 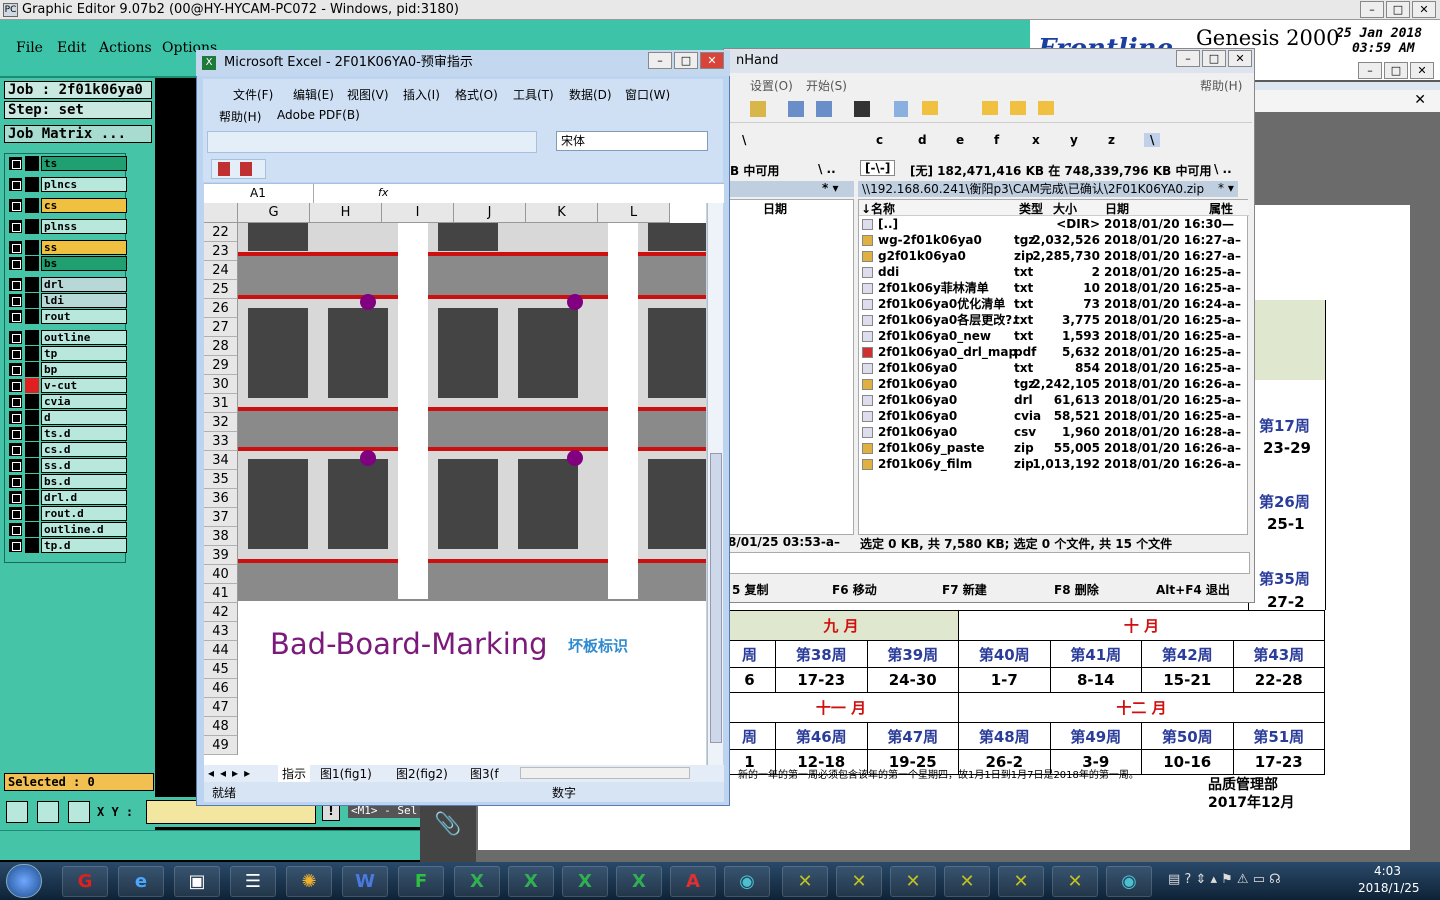 I want to click on excel-menu-item: 编辑(E), so click(x=313, y=94).